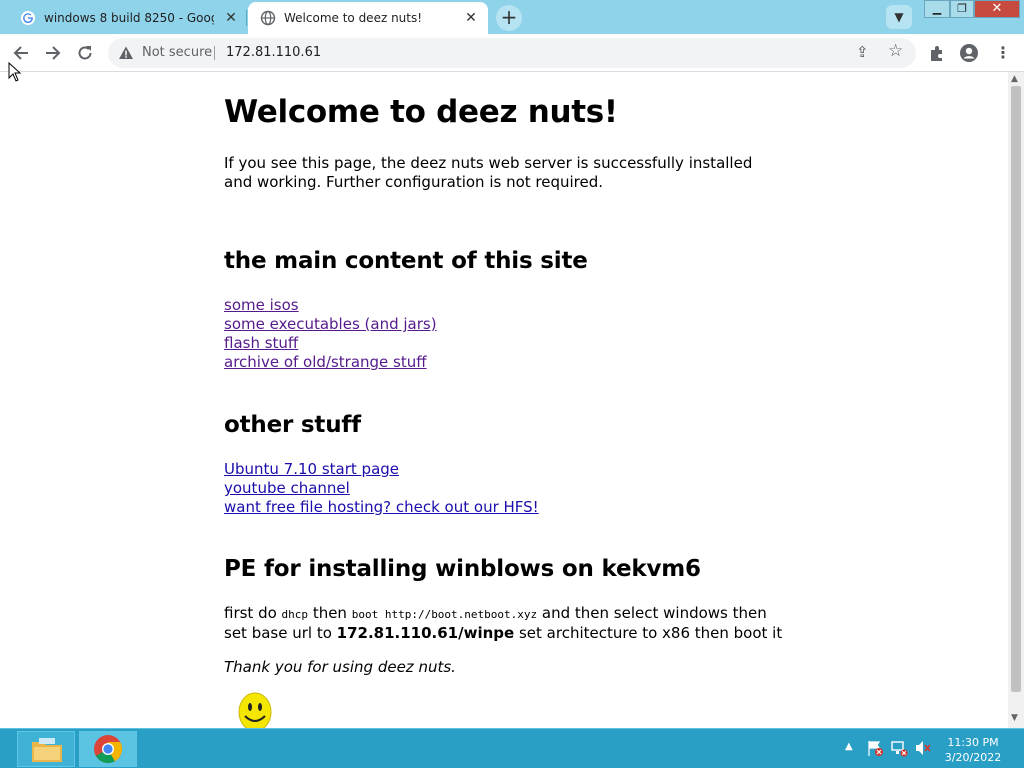 The width and height of the screenshot is (1024, 768). What do you see at coordinates (862, 52) in the screenshot?
I see `share-icon: ⇪` at bounding box center [862, 52].